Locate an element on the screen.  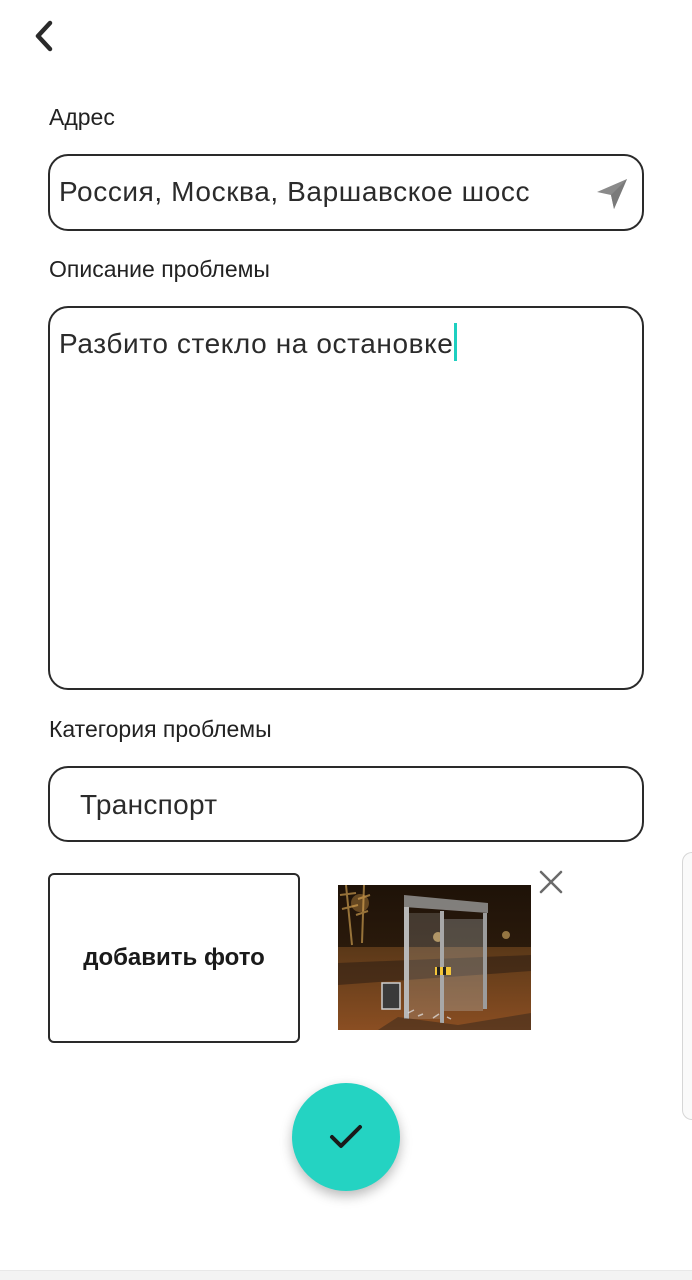
text-caret is located at coordinates (456, 342).